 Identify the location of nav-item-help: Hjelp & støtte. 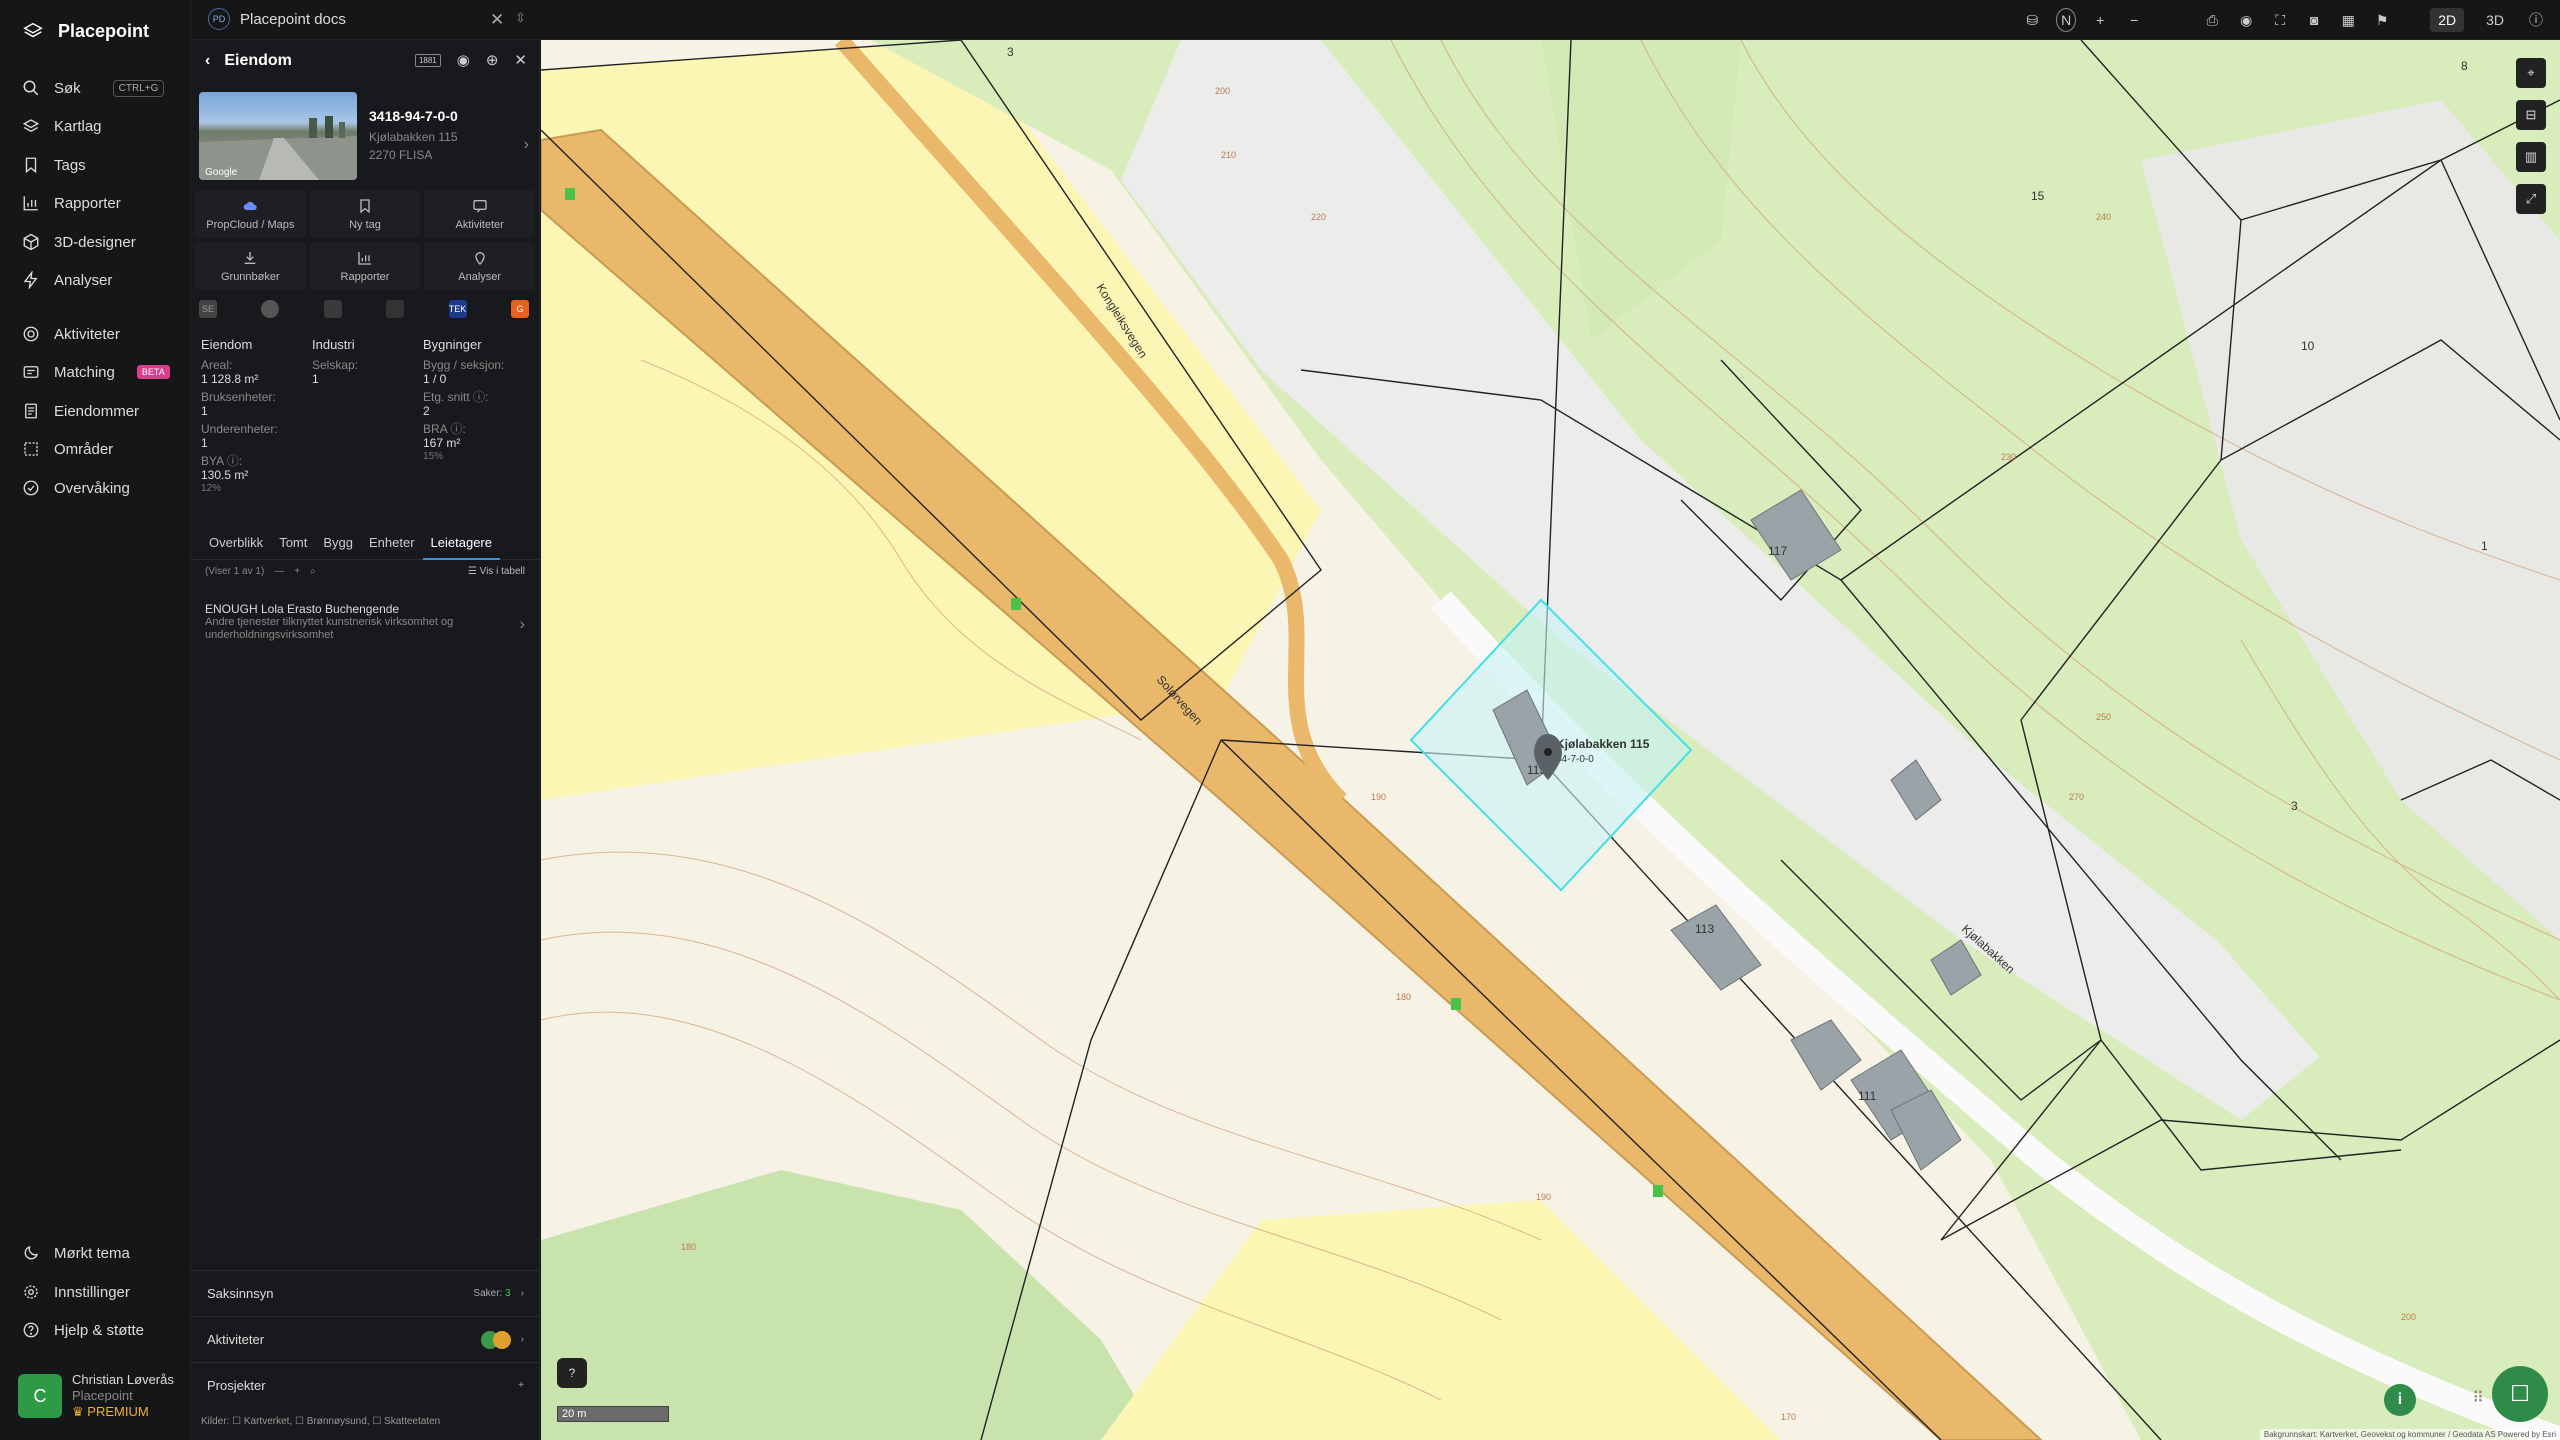
(83, 1330).